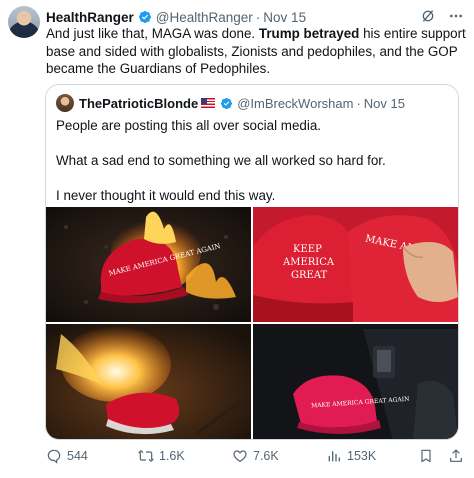 The width and height of the screenshot is (474, 478). Describe the element at coordinates (308, 262) in the screenshot. I see `hat-text-2b: AMERICA` at that location.